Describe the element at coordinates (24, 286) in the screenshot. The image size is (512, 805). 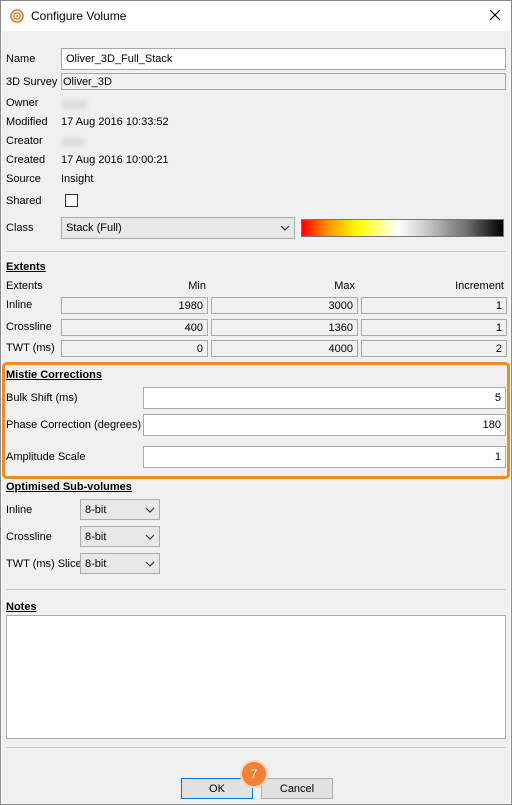
I see `extents-column-label: Extents` at that location.